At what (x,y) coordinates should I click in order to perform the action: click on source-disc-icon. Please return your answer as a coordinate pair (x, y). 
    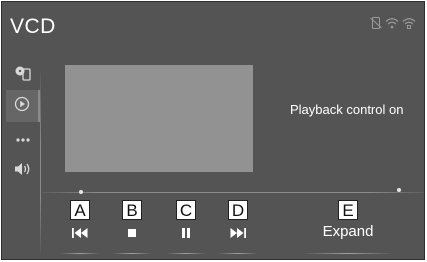
    Looking at the image, I should click on (23, 75).